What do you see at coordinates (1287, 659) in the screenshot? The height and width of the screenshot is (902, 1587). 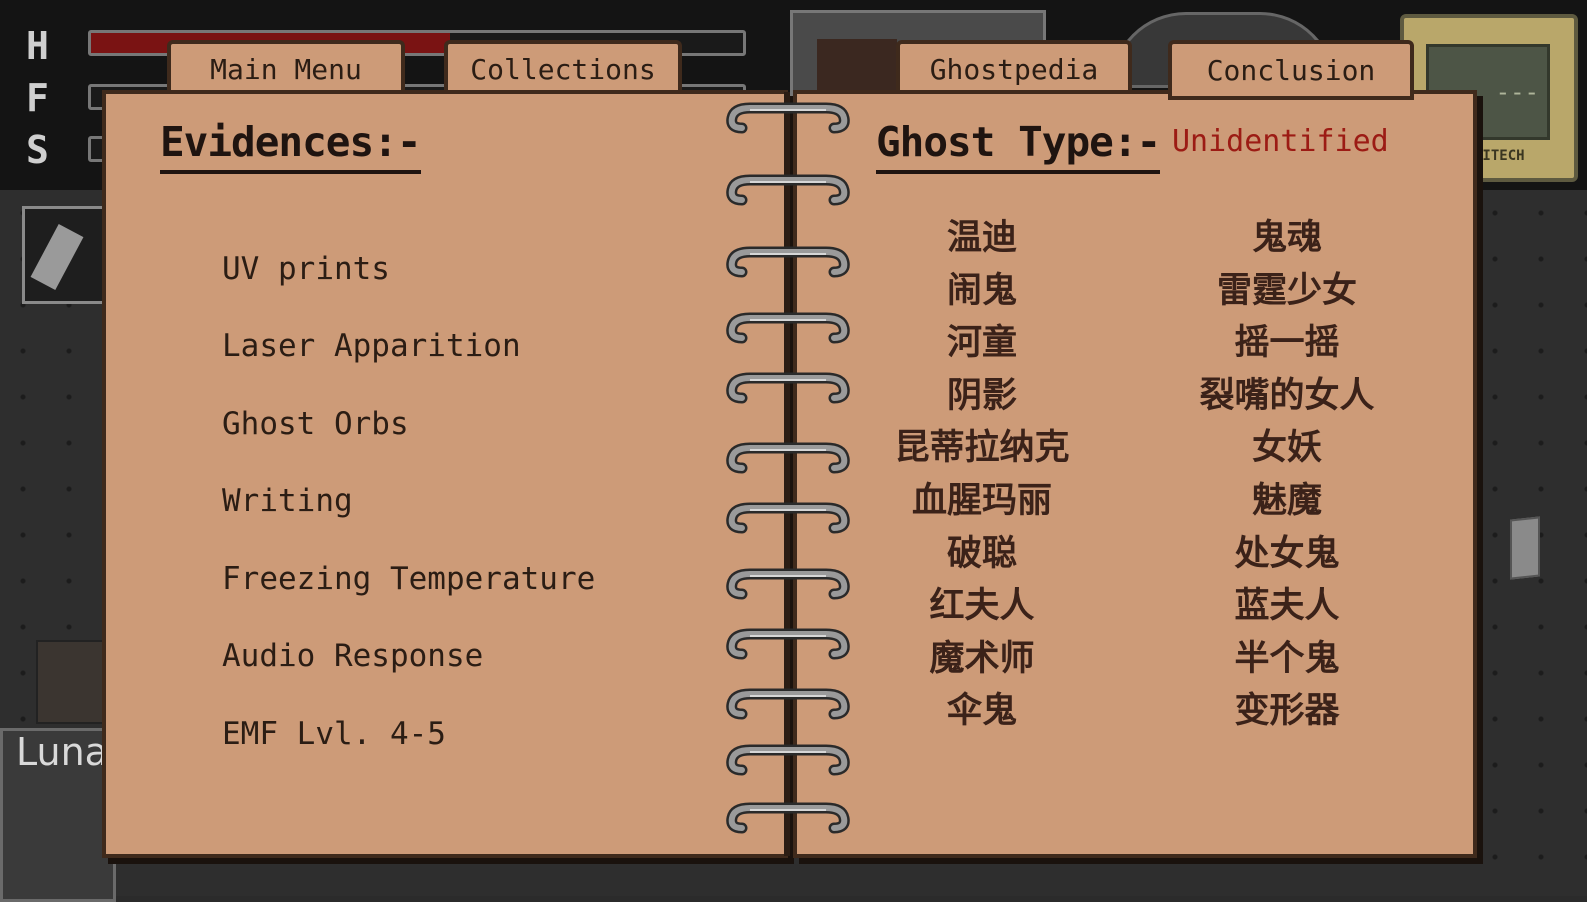 I see `ghost-list-item: 半个鬼` at bounding box center [1287, 659].